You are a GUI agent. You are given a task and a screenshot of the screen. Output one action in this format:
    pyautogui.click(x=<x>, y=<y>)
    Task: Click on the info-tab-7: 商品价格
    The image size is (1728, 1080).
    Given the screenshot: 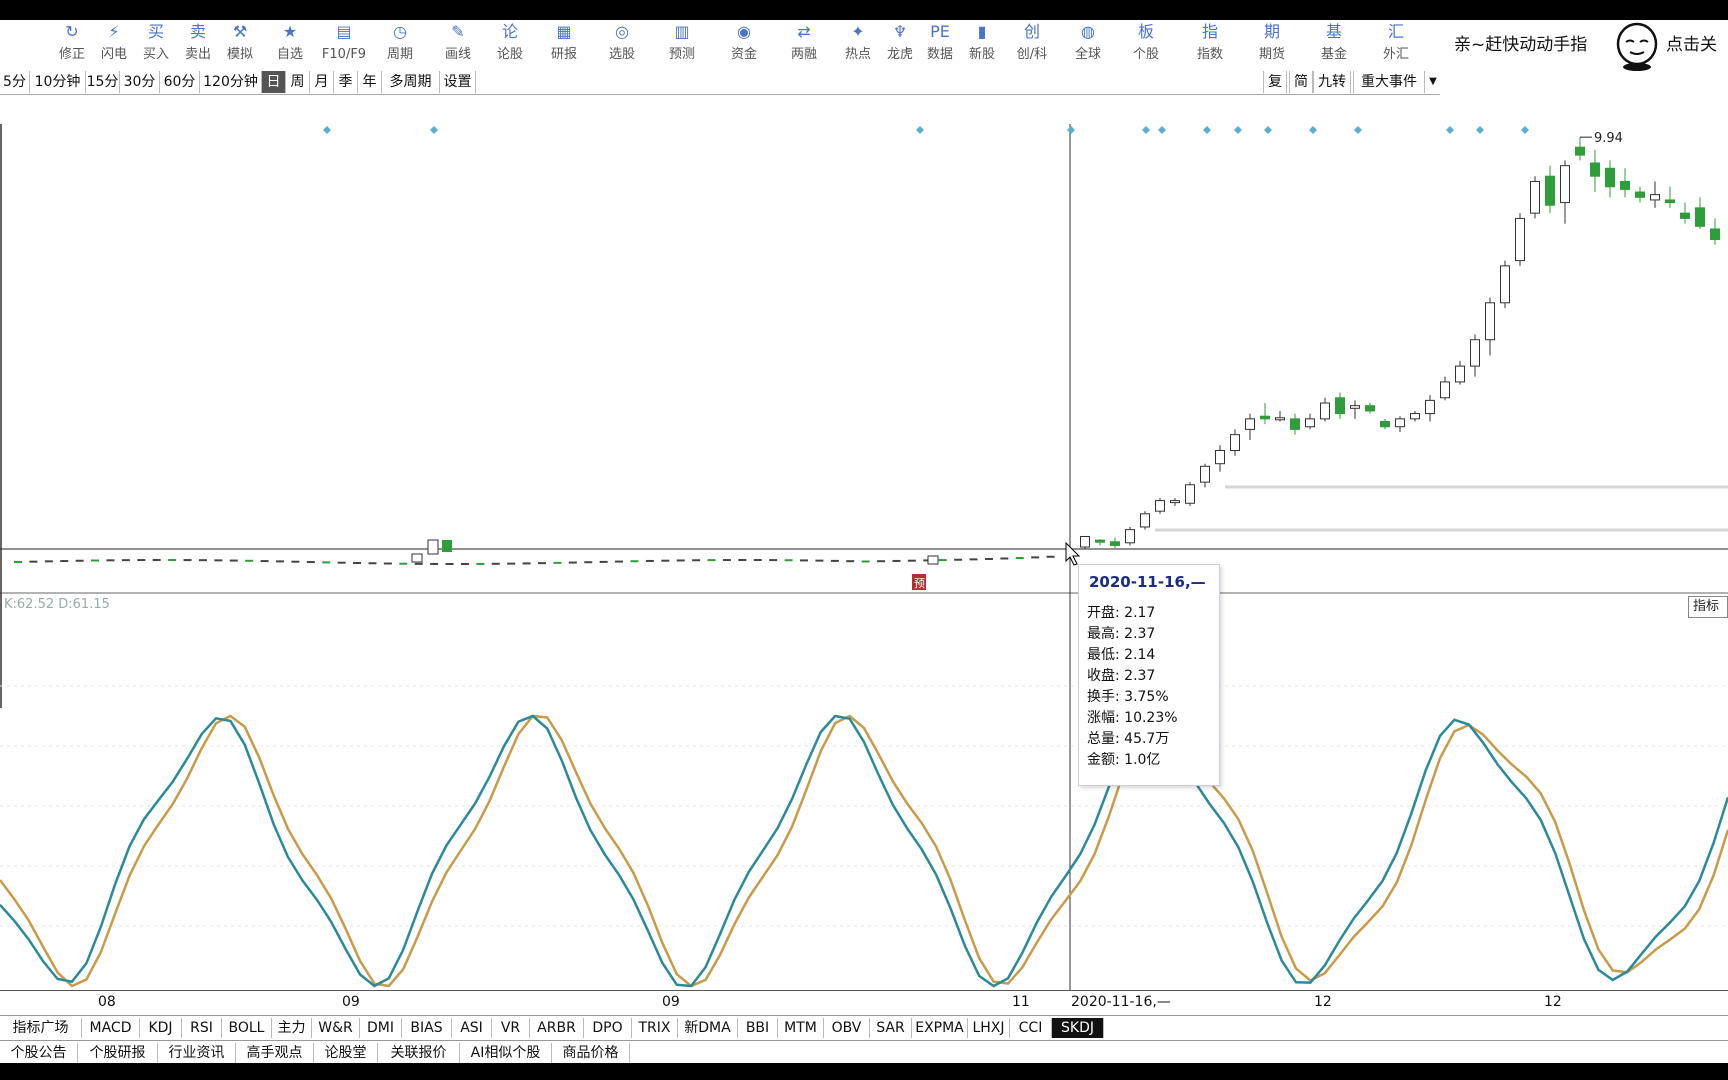 What is the action you would take?
    pyautogui.click(x=591, y=1053)
    